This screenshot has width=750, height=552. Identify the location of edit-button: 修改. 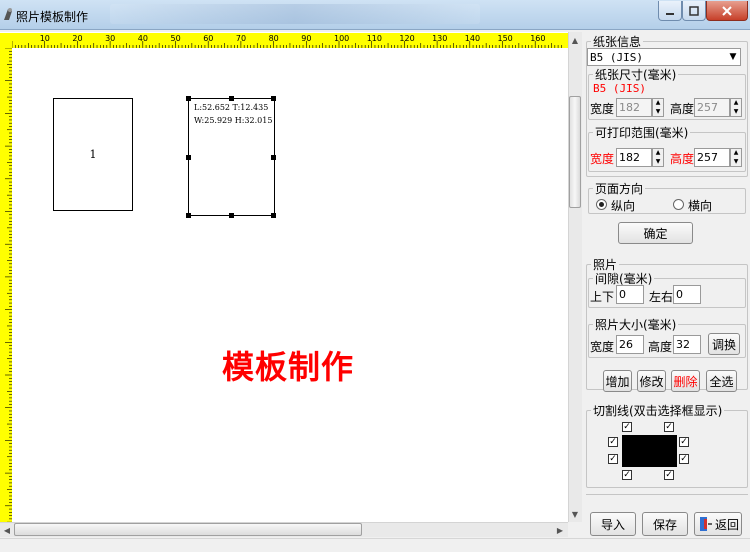
(651, 381).